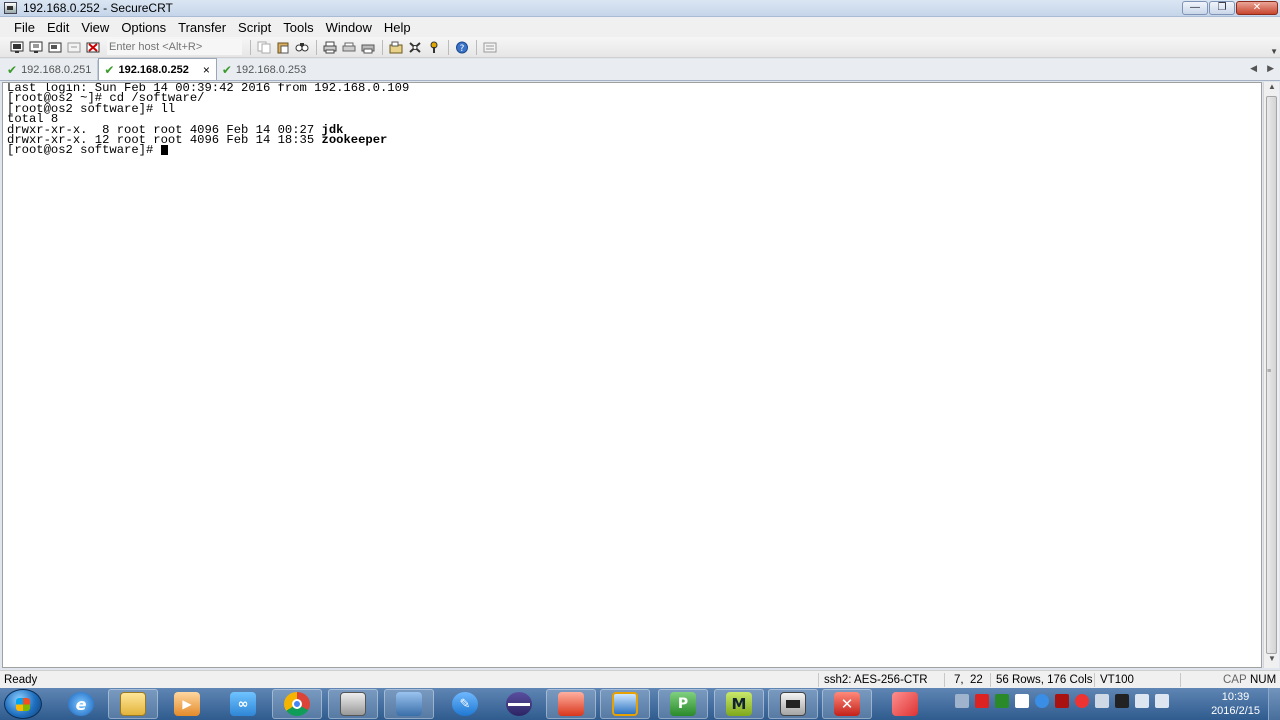 The width and height of the screenshot is (1280, 720). What do you see at coordinates (17, 47) in the screenshot?
I see `connect-icon` at bounding box center [17, 47].